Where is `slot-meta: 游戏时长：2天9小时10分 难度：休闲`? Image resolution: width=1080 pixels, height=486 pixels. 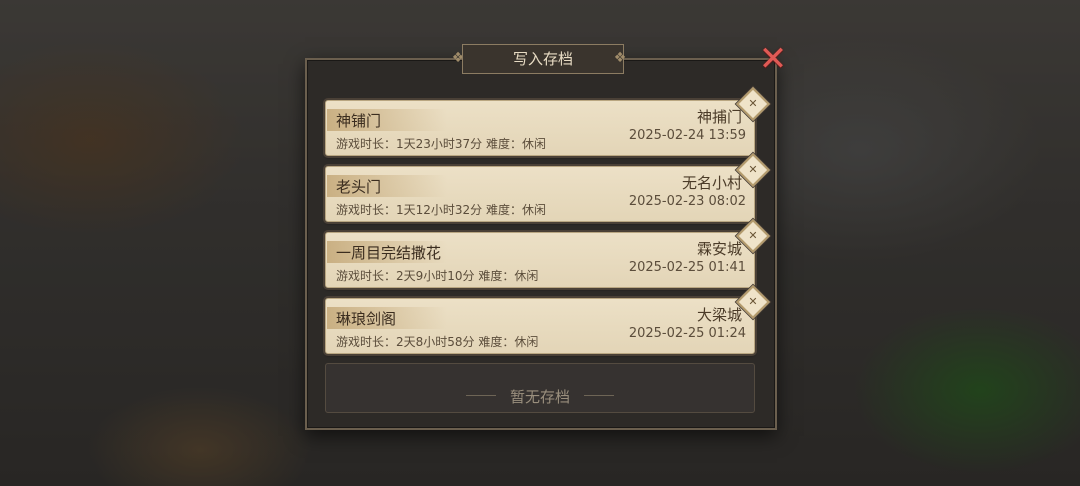 slot-meta: 游戏时长：2天9小时10分 难度：休闲 is located at coordinates (437, 276).